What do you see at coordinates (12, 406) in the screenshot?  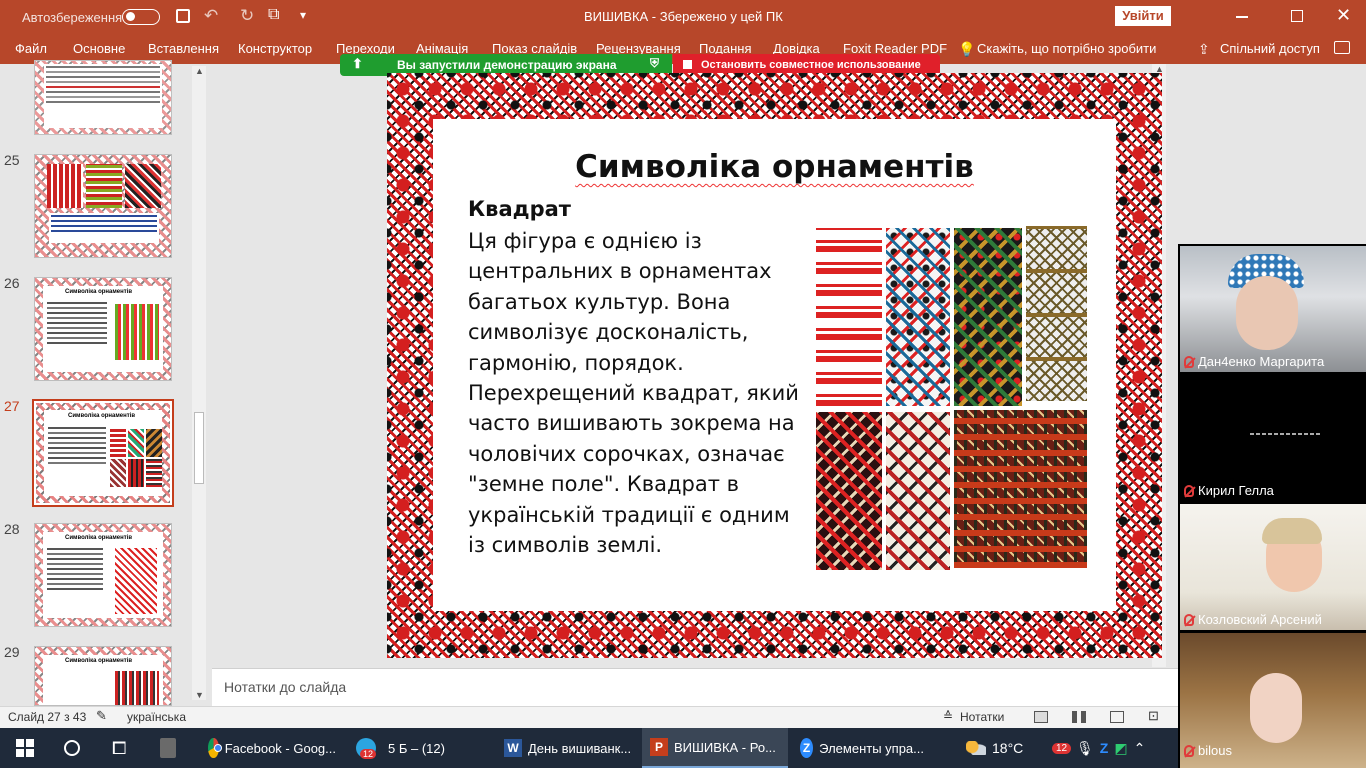 I see `thumbnail-number: 27` at bounding box center [12, 406].